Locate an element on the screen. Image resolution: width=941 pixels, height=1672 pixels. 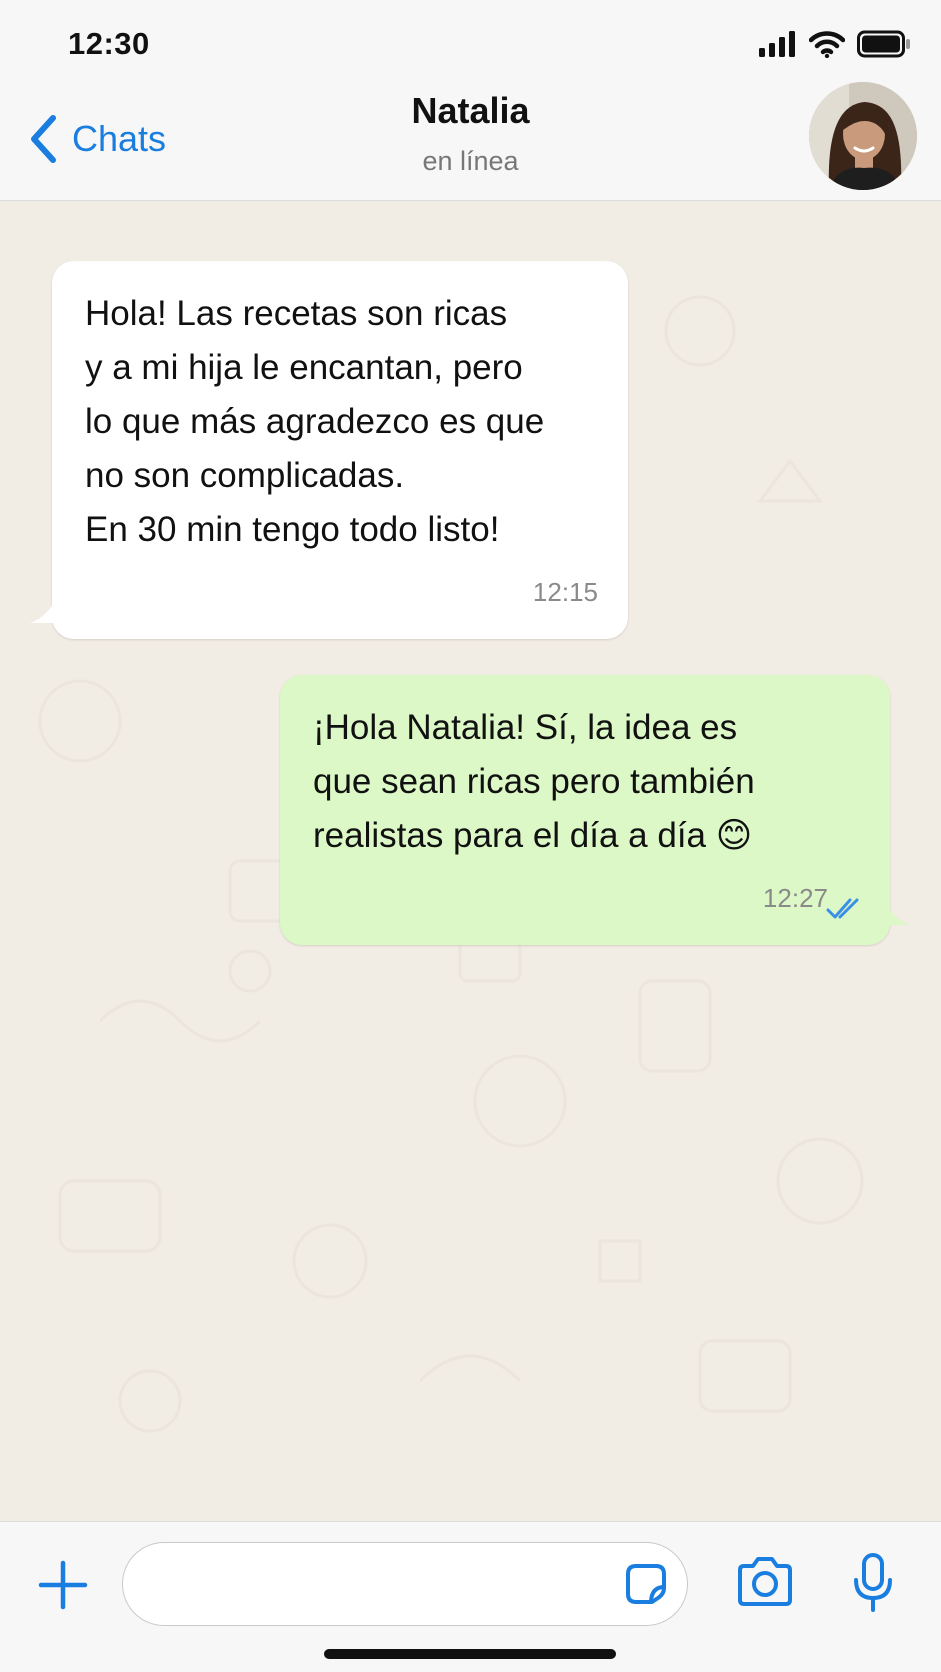
bubble-tail-outgoing is located at coordinates (896, 911).